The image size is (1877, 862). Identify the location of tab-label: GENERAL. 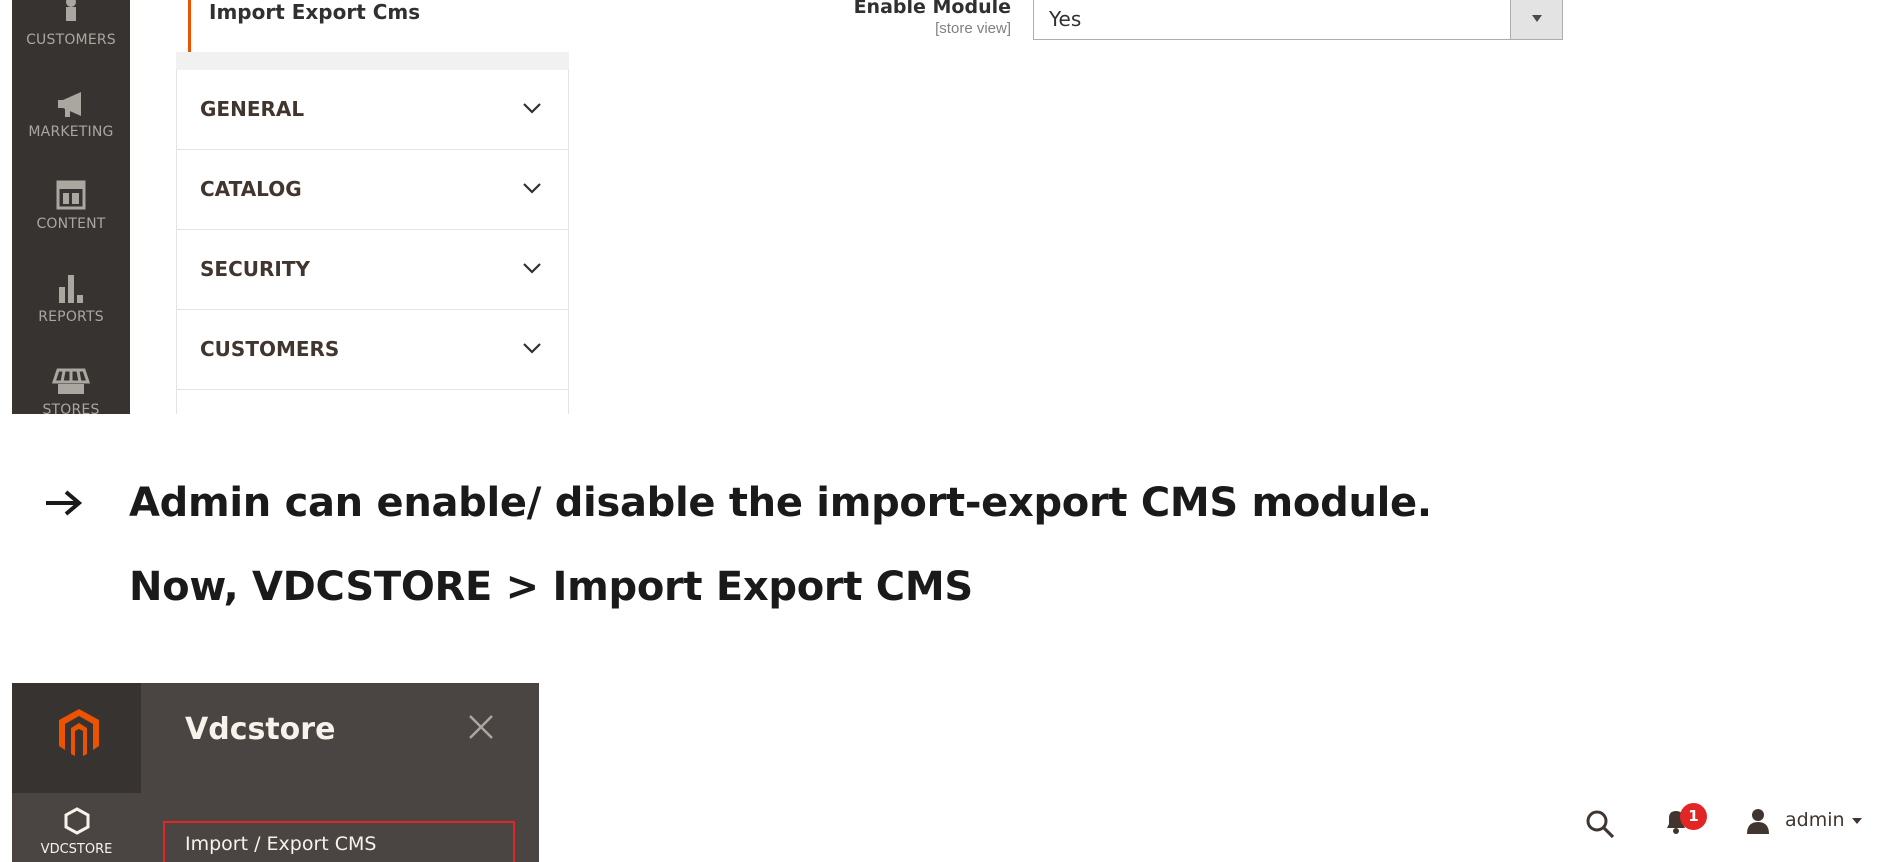
(252, 109).